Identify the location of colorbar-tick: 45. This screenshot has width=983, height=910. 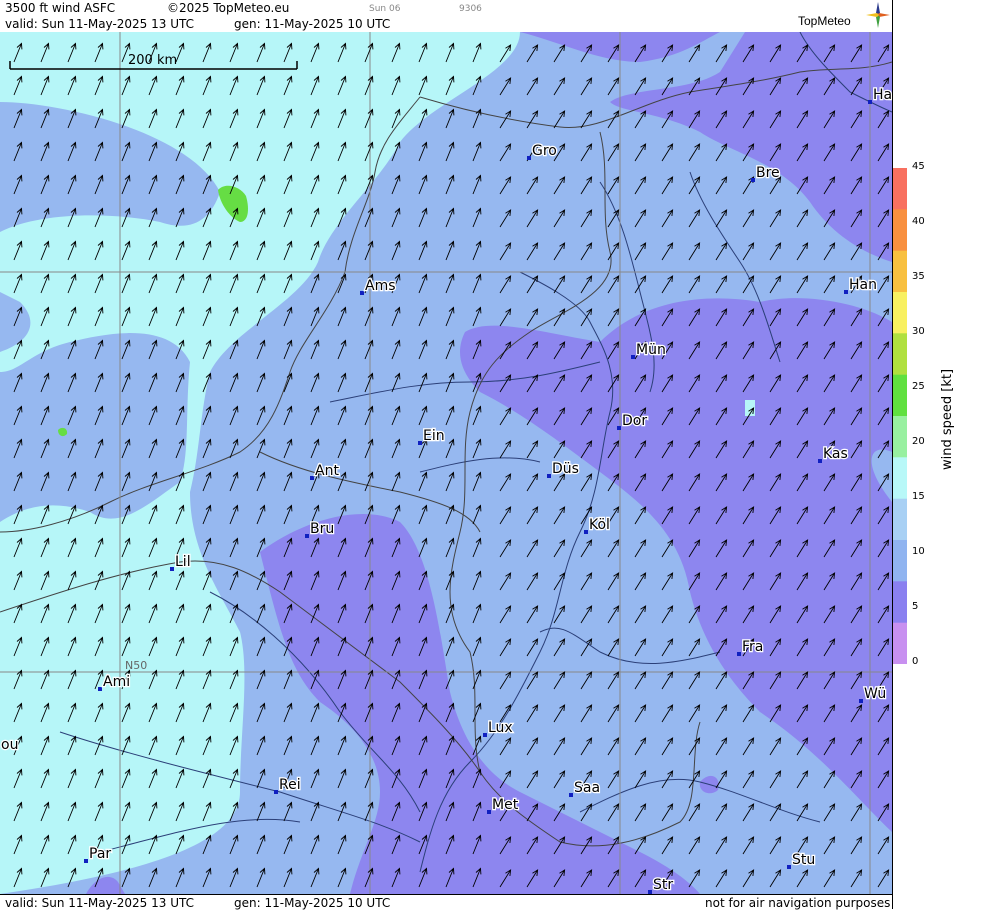
(918, 166).